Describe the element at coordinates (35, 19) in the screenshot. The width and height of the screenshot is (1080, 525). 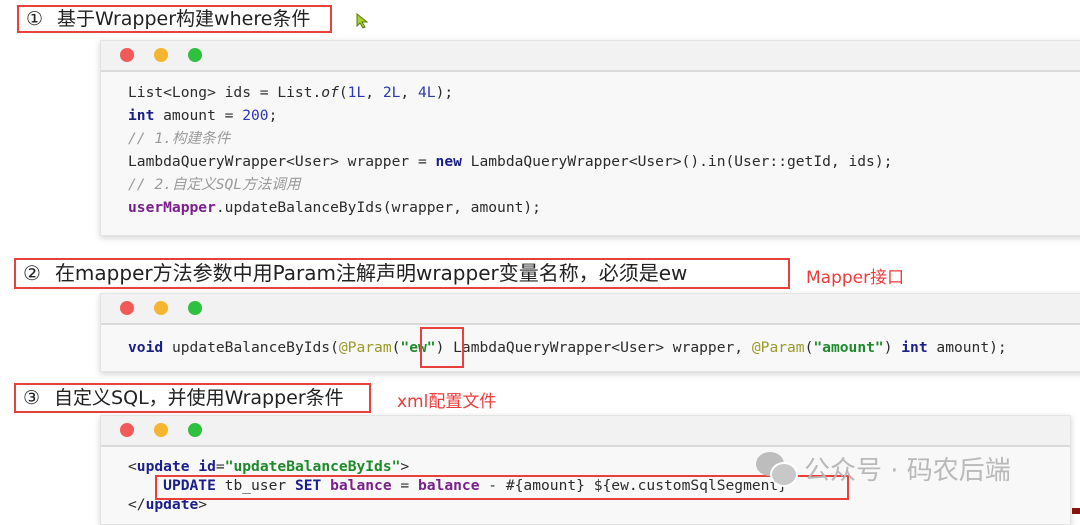
I see `step-1-number: ①` at that location.